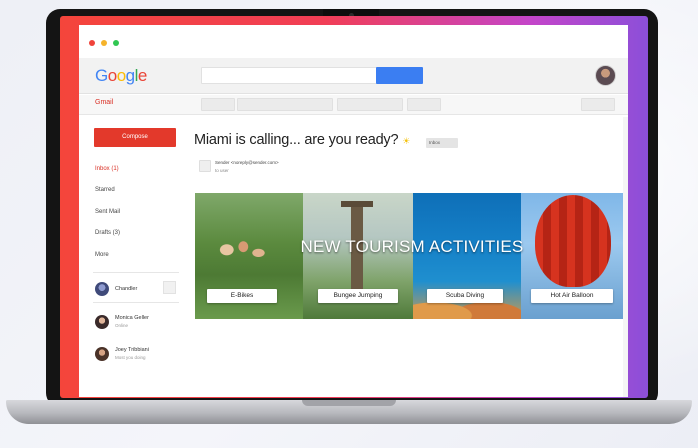  Describe the element at coordinates (122, 325) in the screenshot. I see `contact-status: Online` at that location.